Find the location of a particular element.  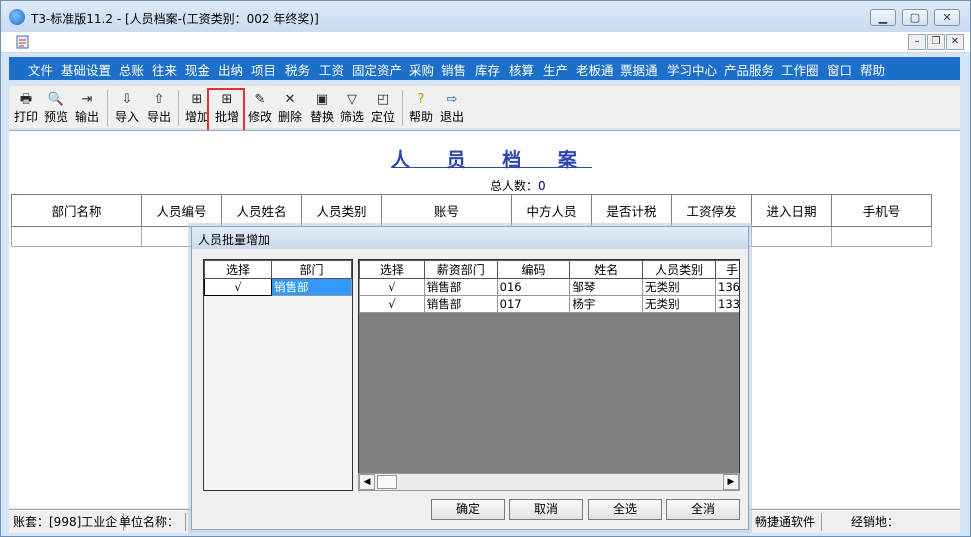

delete-button: ✕ 删除 is located at coordinates (290, 108).